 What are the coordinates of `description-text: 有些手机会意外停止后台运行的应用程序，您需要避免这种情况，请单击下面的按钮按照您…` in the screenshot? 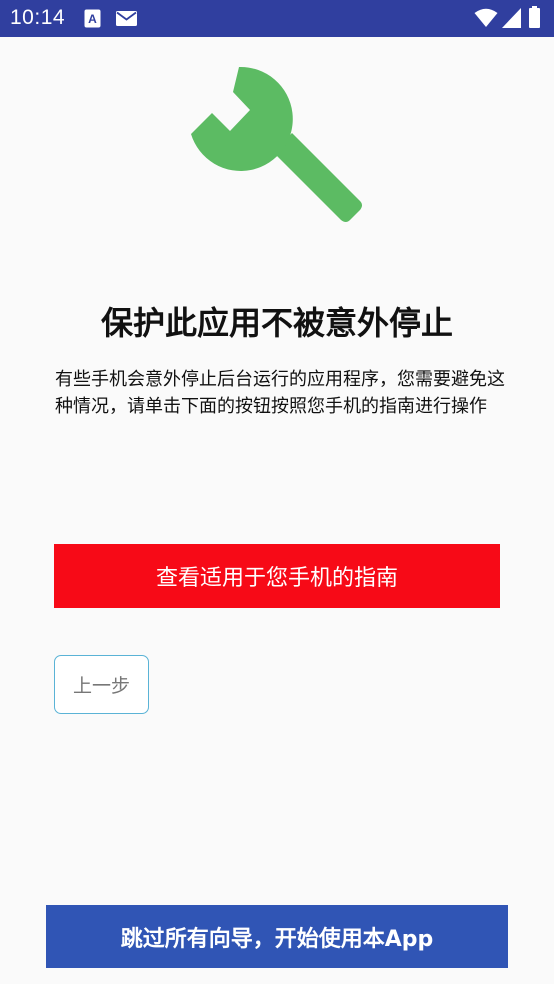 It's located at (280, 393).